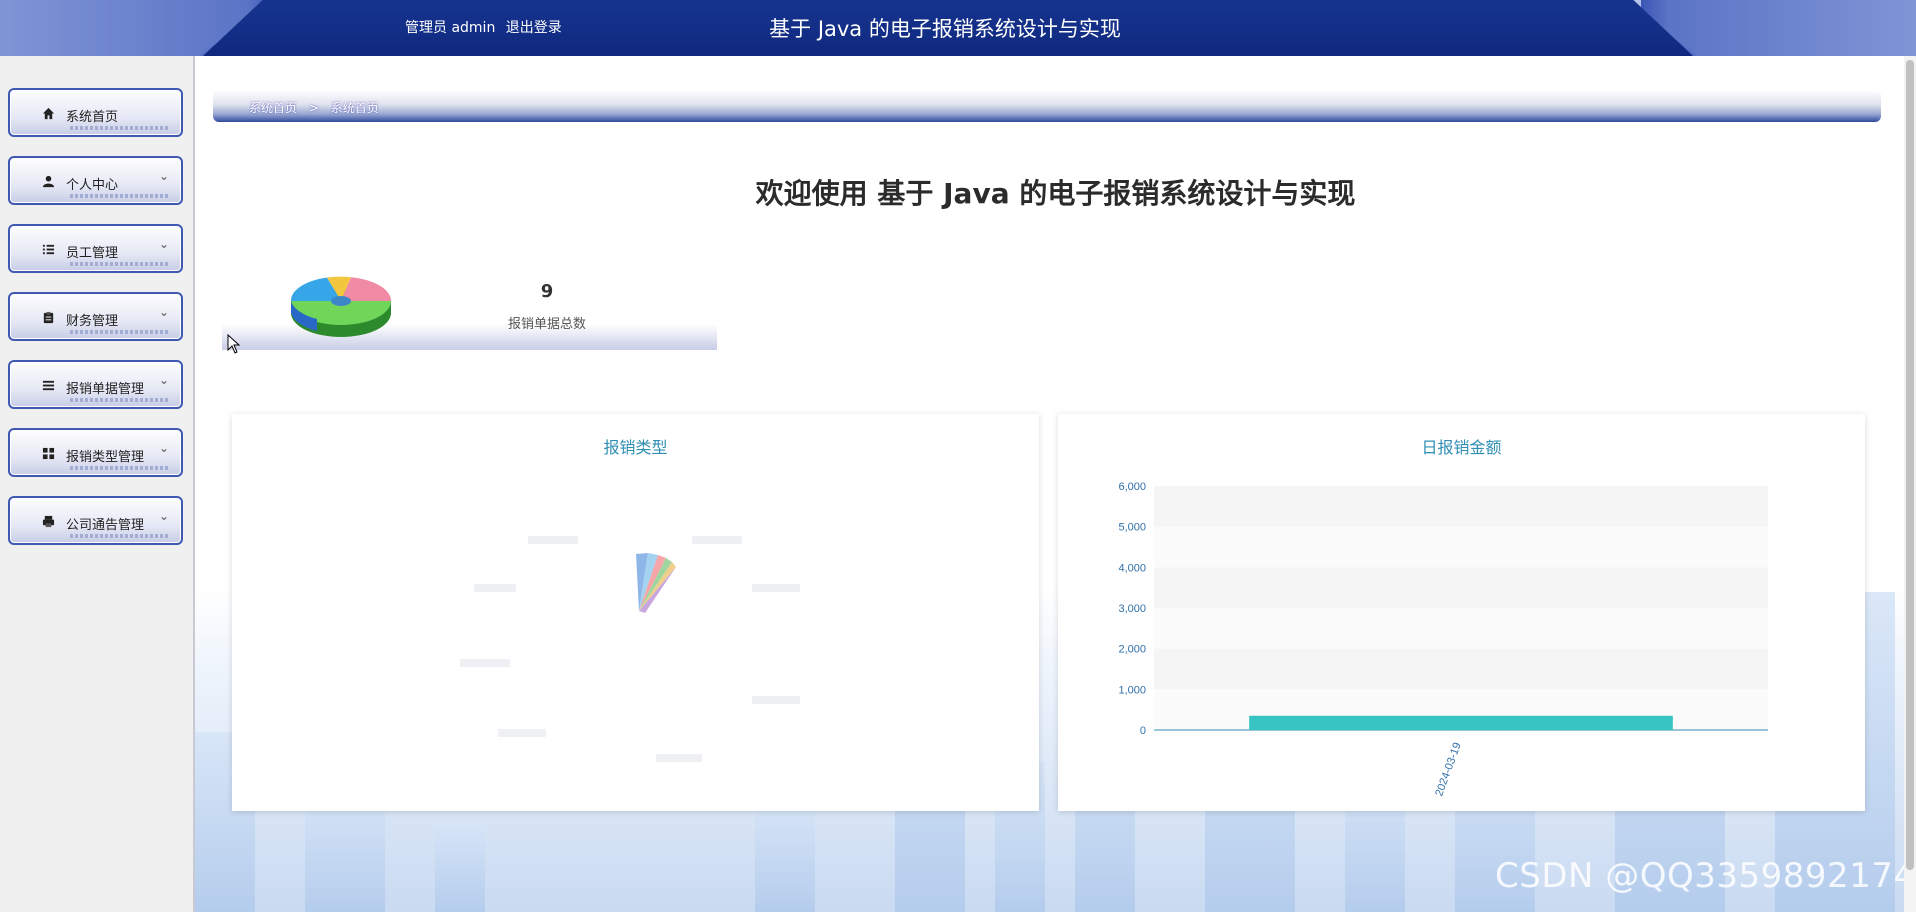 The width and height of the screenshot is (1916, 912). What do you see at coordinates (234, 345) in the screenshot?
I see `mouse-cursor-icon` at bounding box center [234, 345].